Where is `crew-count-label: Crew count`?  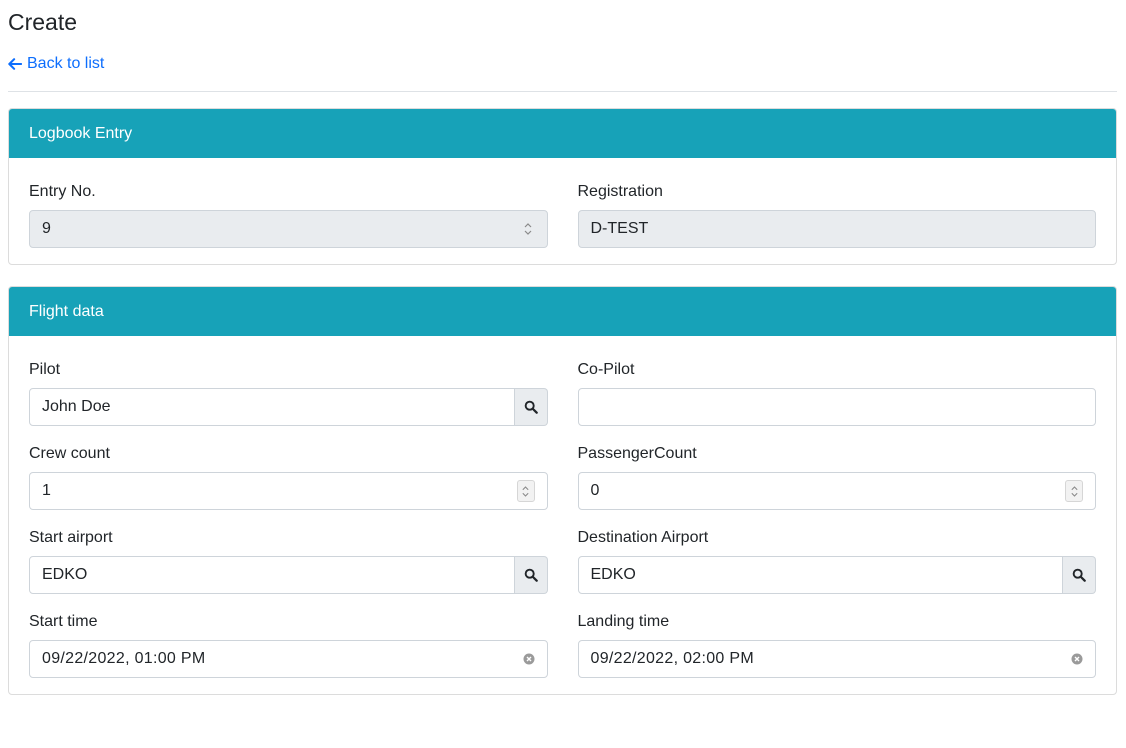
crew-count-label: Crew count is located at coordinates (69, 453).